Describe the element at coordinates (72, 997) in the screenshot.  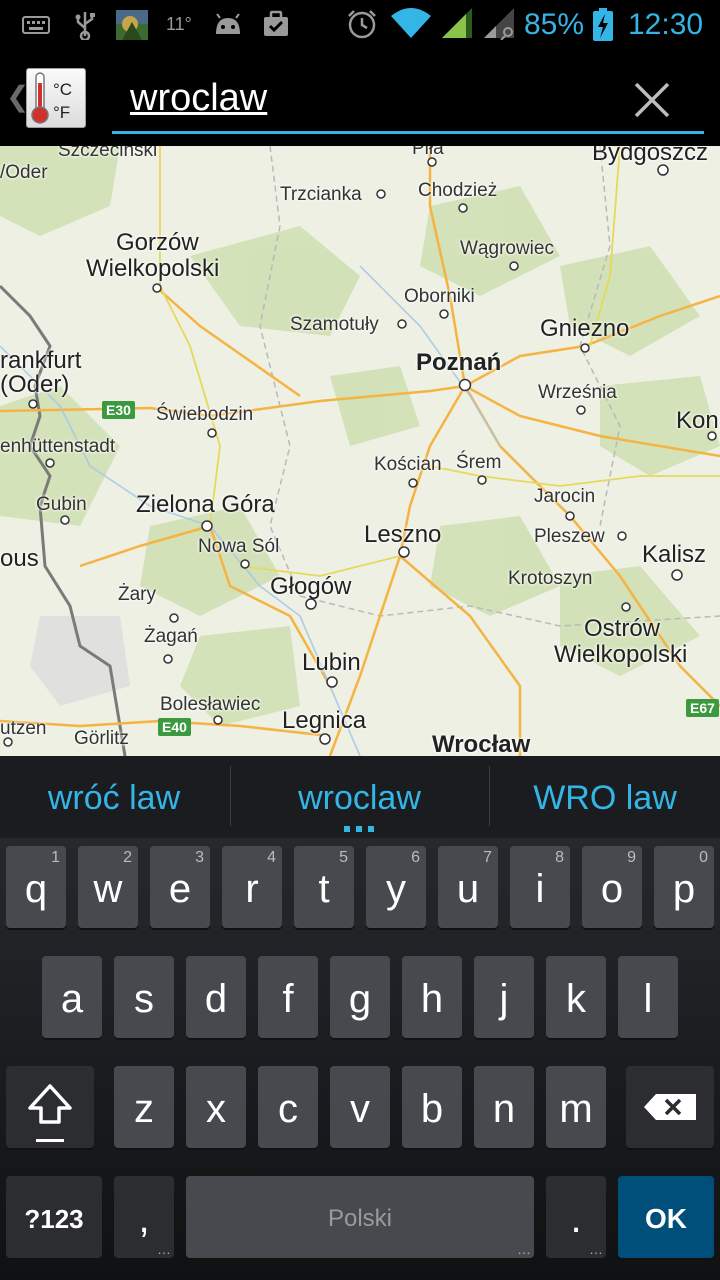
I see `key-a: a` at that location.